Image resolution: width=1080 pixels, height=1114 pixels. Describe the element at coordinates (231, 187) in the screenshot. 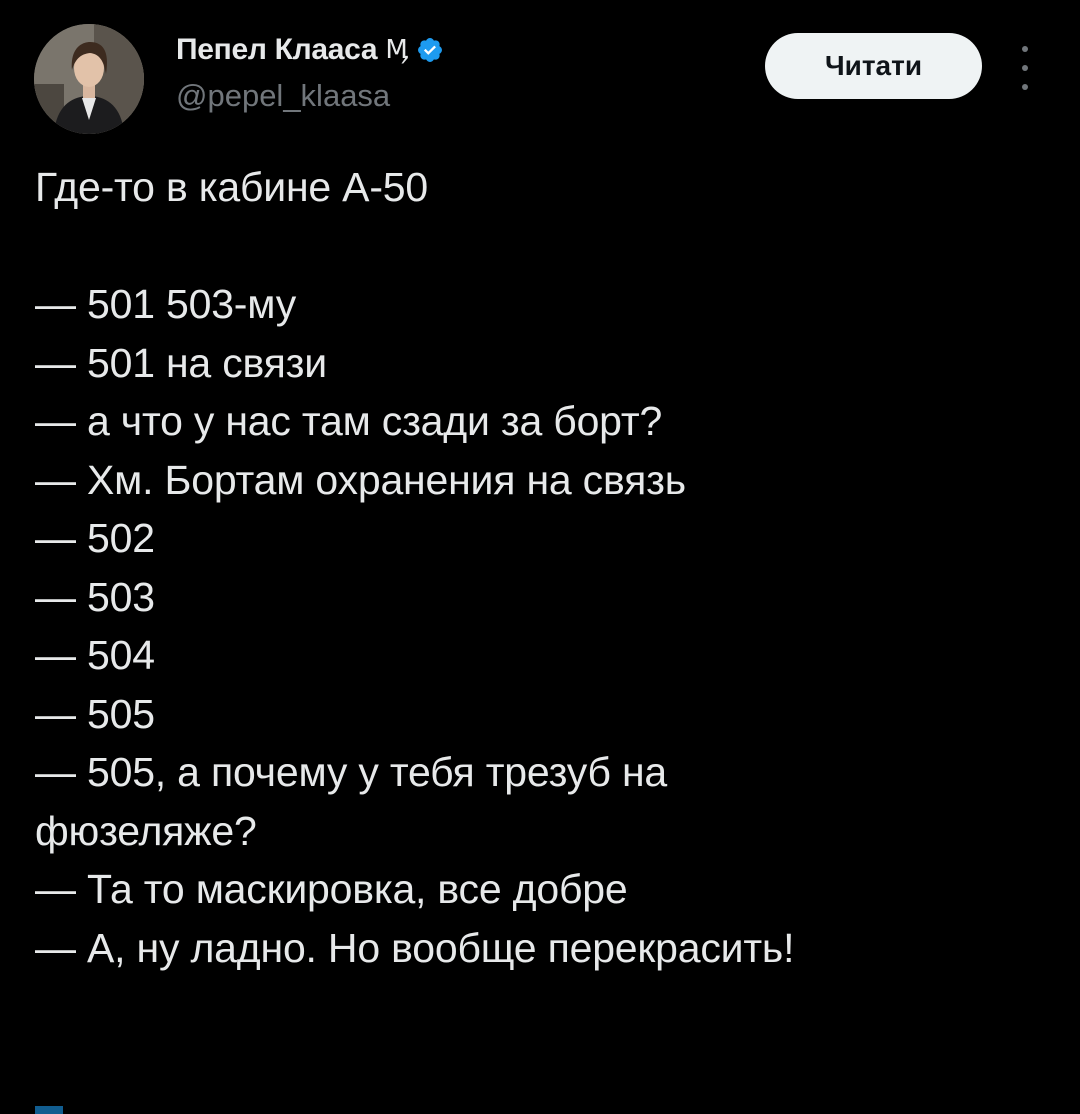

I see `tweet-line: Где-то в кабине А-50` at that location.